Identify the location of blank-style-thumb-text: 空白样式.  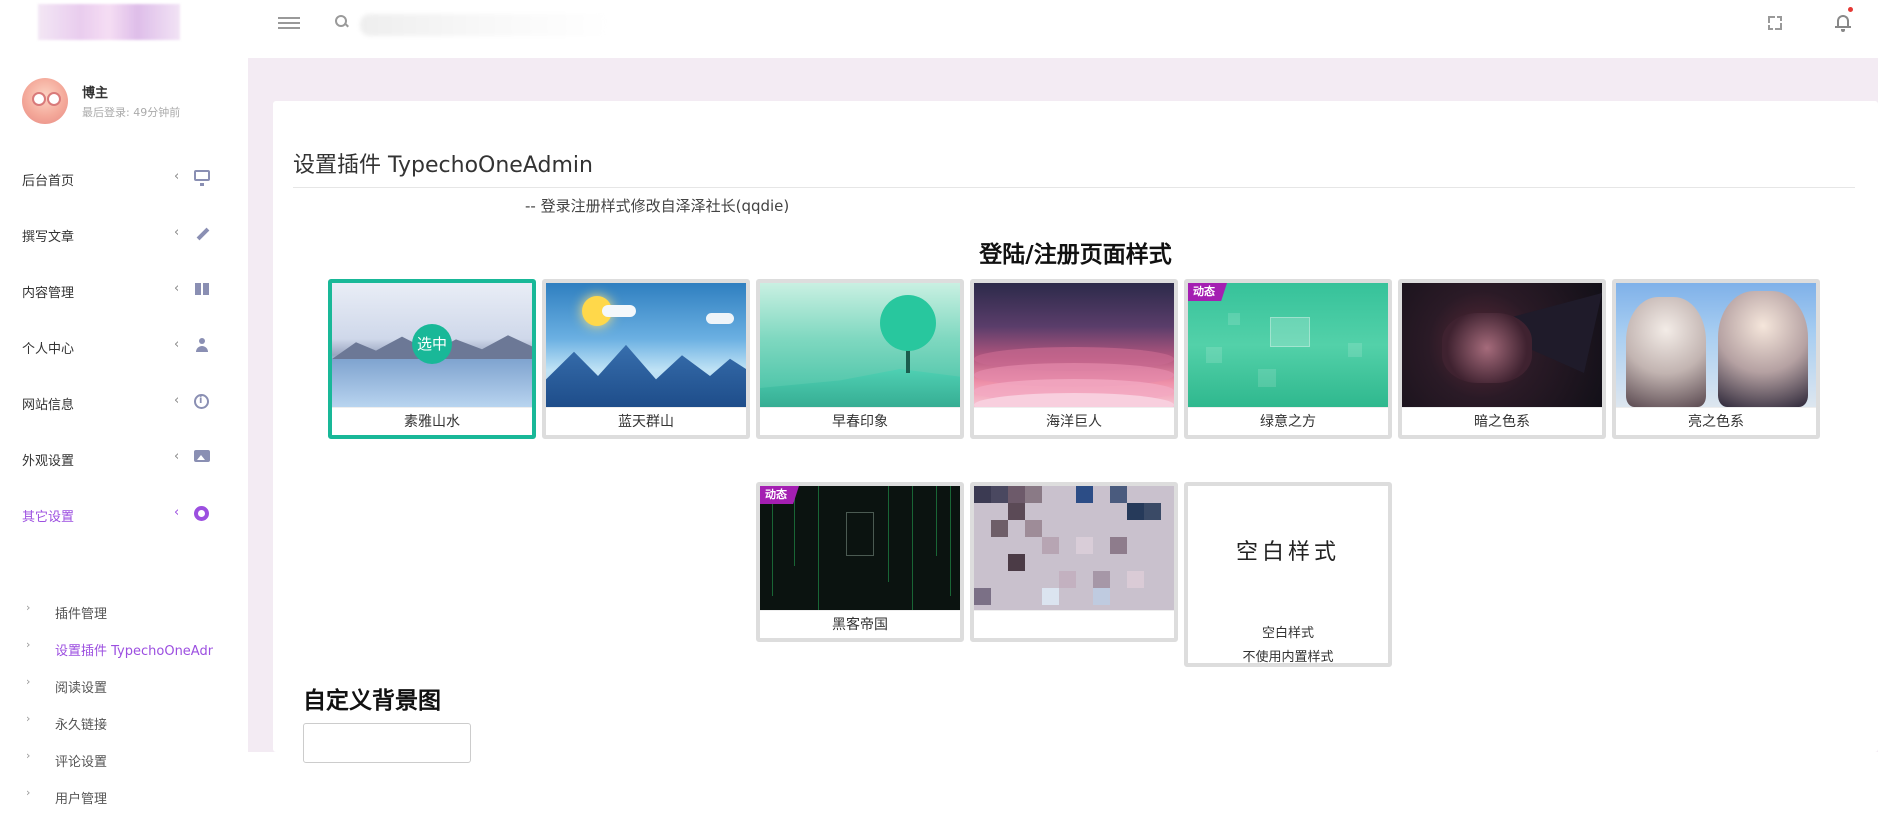
(1287, 552).